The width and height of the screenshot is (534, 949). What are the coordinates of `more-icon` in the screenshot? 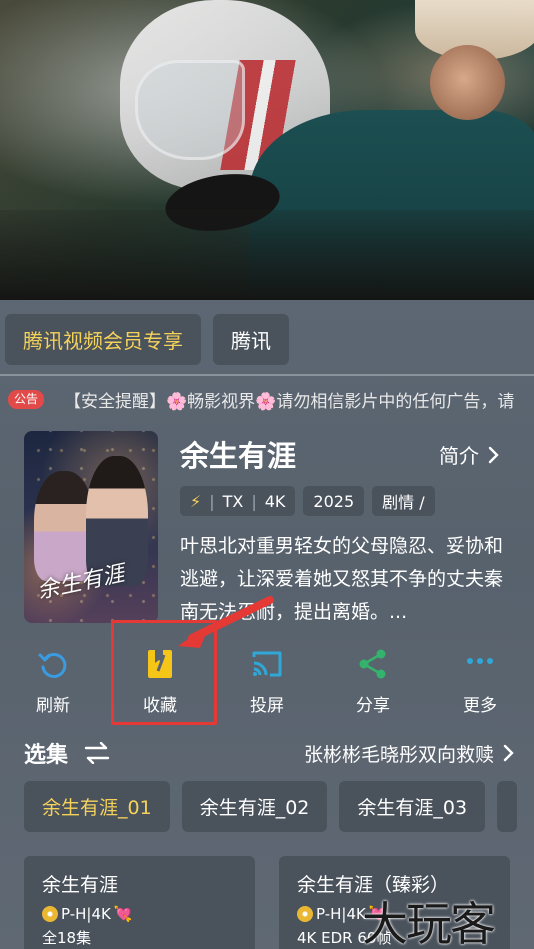 It's located at (480, 661).